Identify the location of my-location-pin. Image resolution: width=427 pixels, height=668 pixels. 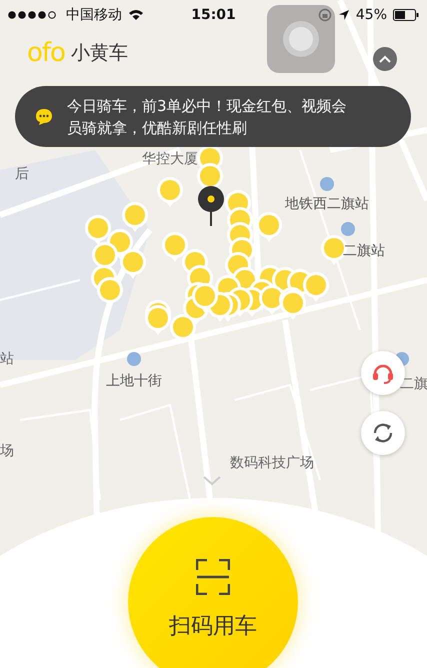
(211, 206).